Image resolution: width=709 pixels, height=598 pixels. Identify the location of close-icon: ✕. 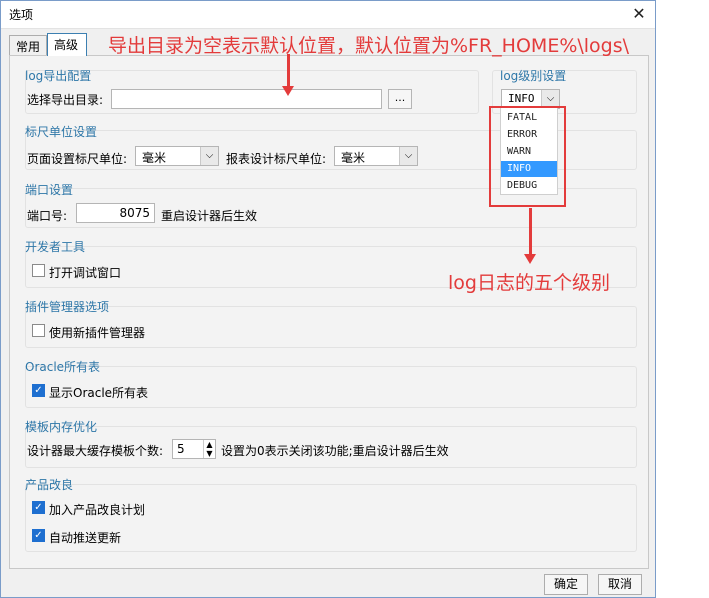
(639, 14).